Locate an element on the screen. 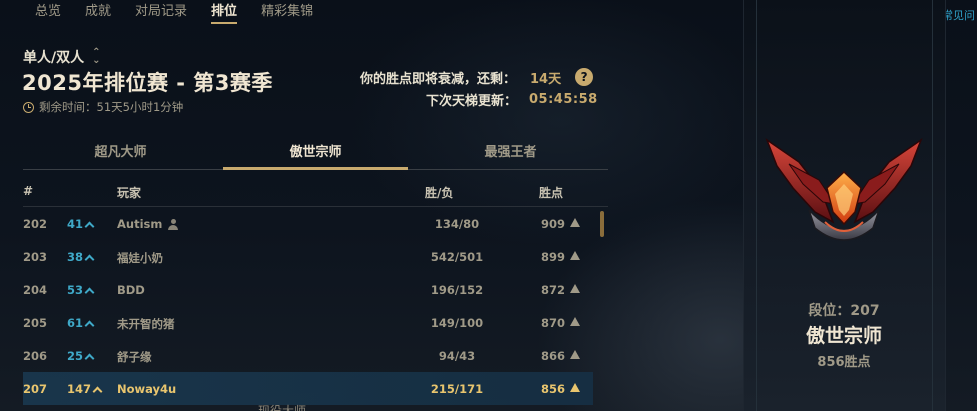 The width and height of the screenshot is (977, 411). top-nav: 总览 成就 对局记录 排位 精彩集锦 is located at coordinates (174, 12).